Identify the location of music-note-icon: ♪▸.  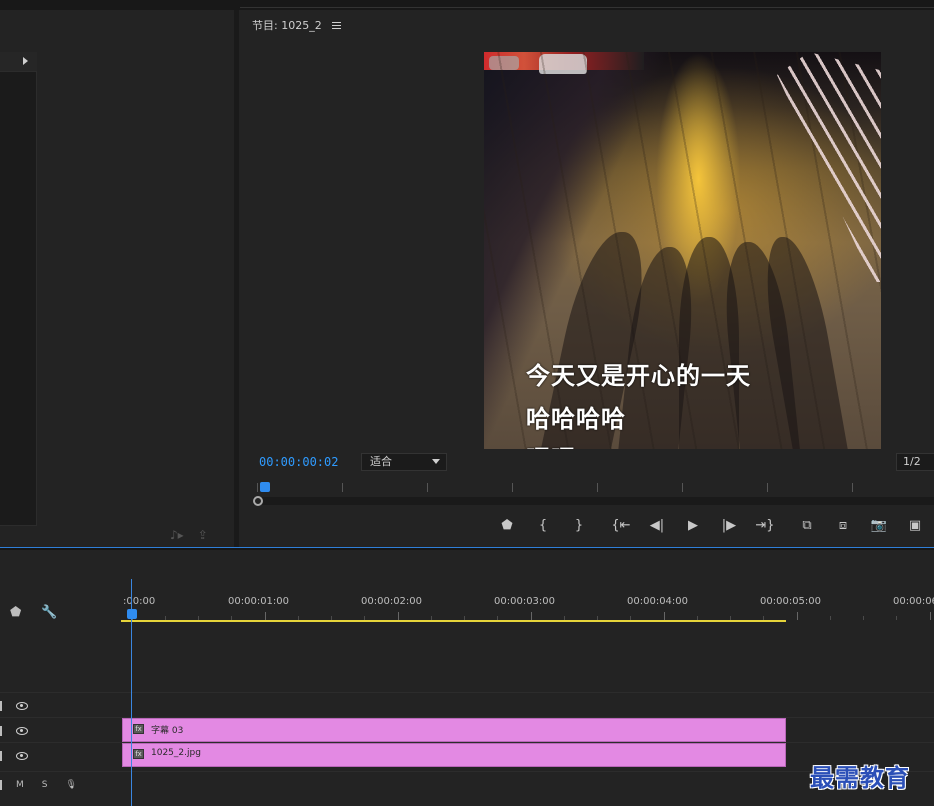
(177, 535).